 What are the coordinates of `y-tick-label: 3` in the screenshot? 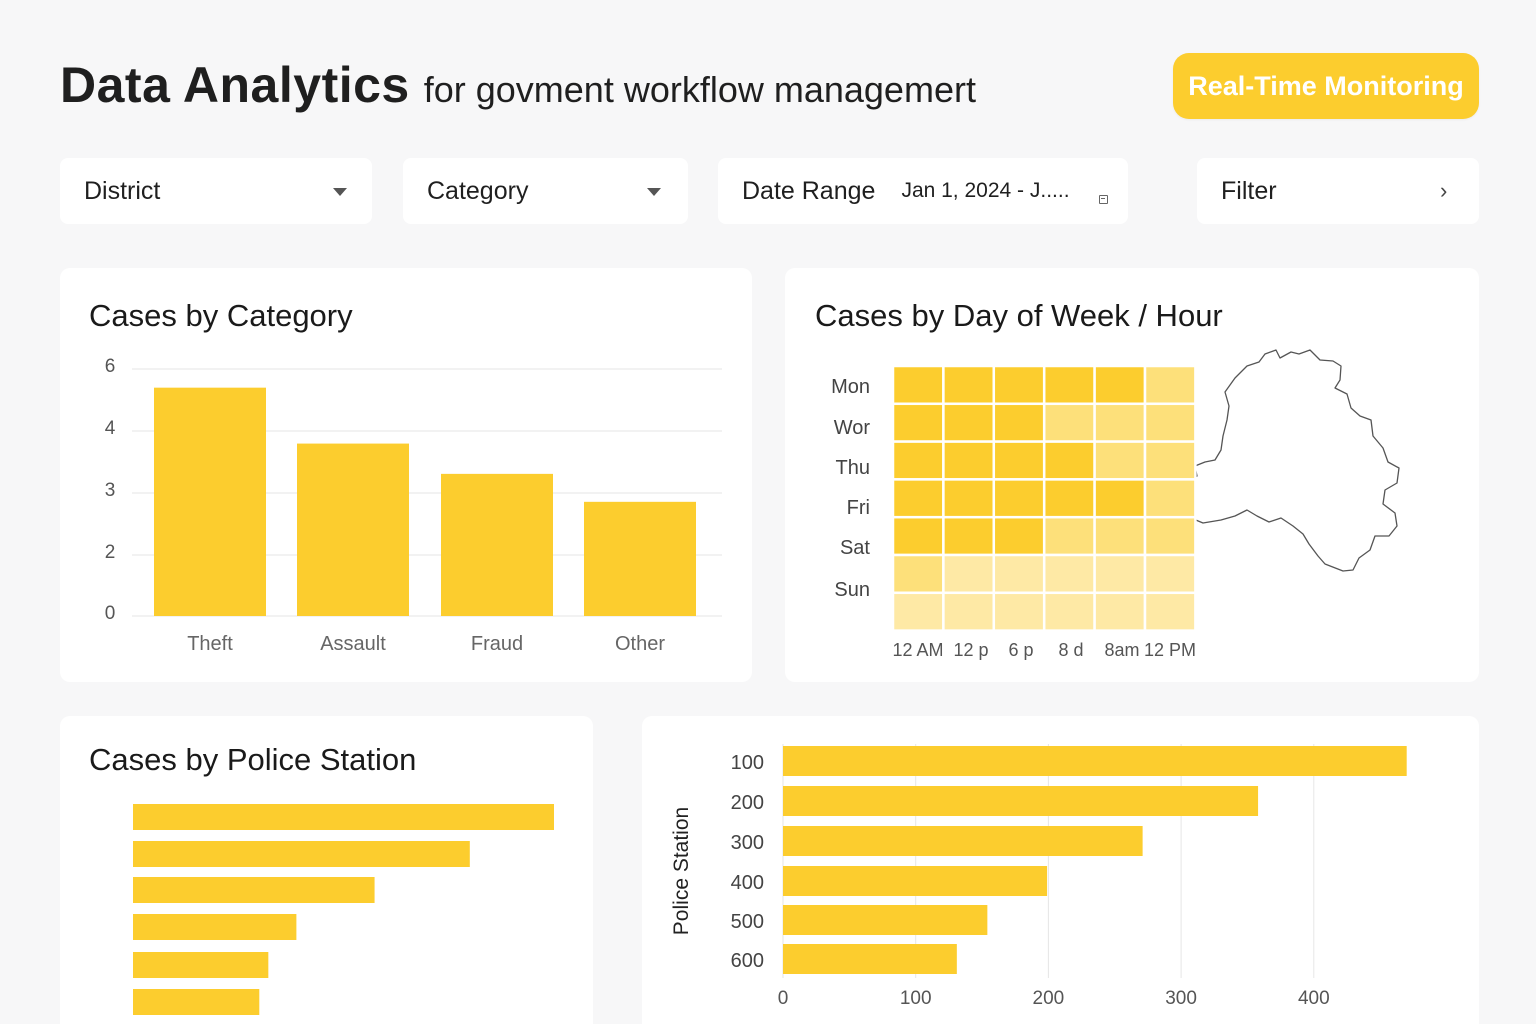 It's located at (110, 490).